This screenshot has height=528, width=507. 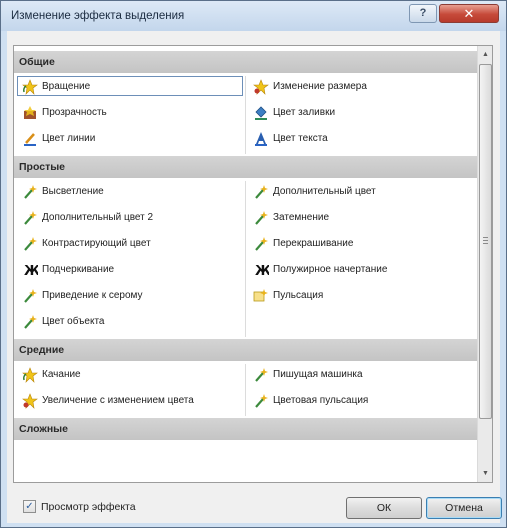 I want to click on scroll-up-arrow-icon: ▲, so click(x=485, y=54).